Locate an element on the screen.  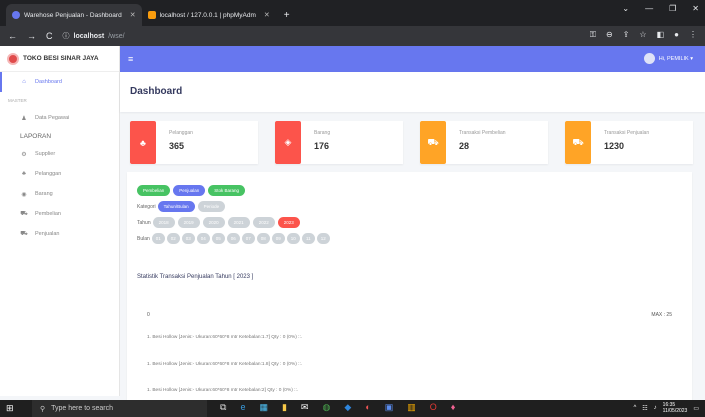
new-tab-button: + is located at coordinates (287, 15).